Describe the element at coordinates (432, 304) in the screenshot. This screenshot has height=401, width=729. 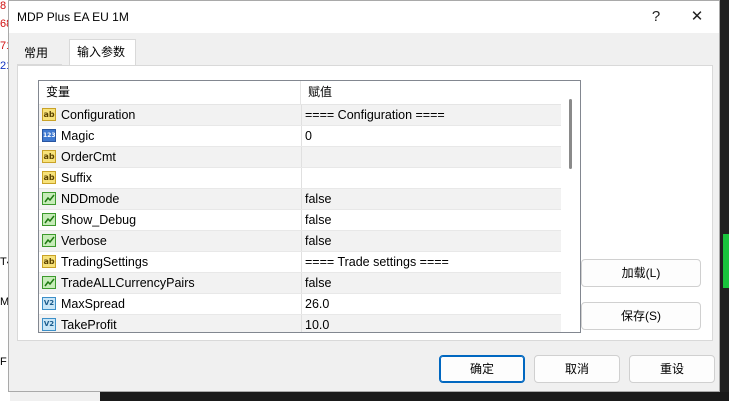
I see `parameter-value: 26.0` at that location.